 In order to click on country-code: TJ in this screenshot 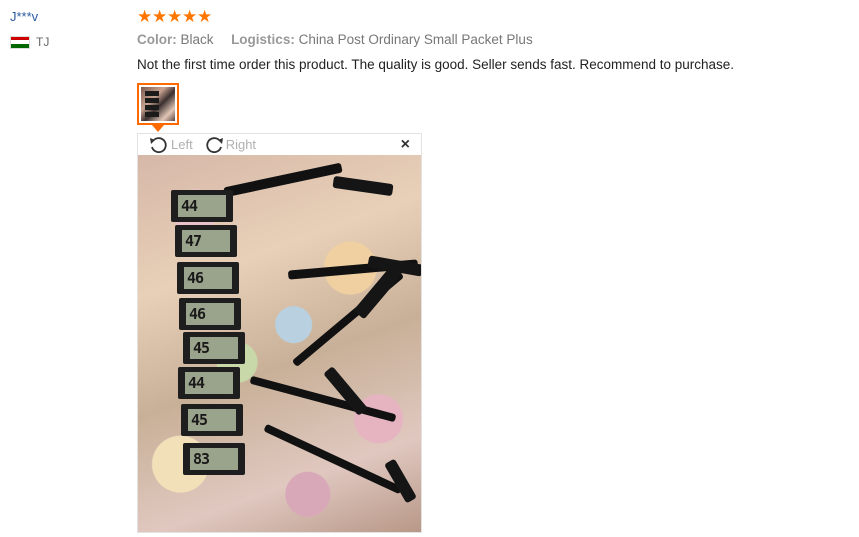, I will do `click(43, 42)`.